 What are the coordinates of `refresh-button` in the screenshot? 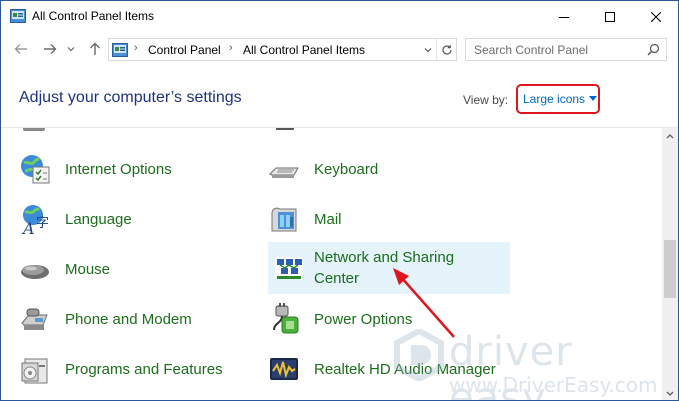 It's located at (446, 49).